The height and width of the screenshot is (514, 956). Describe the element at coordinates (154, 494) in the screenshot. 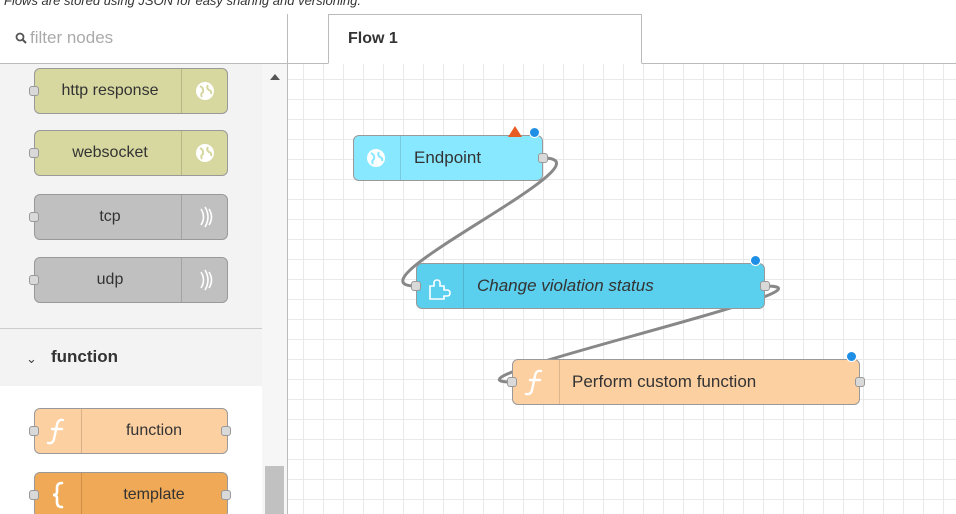

I see `palette-node-label: template` at that location.